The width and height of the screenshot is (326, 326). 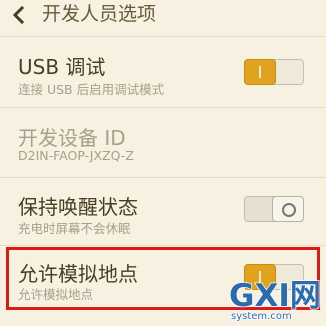 What do you see at coordinates (99, 14) in the screenshot?
I see `page-title: 开发人员选项` at bounding box center [99, 14].